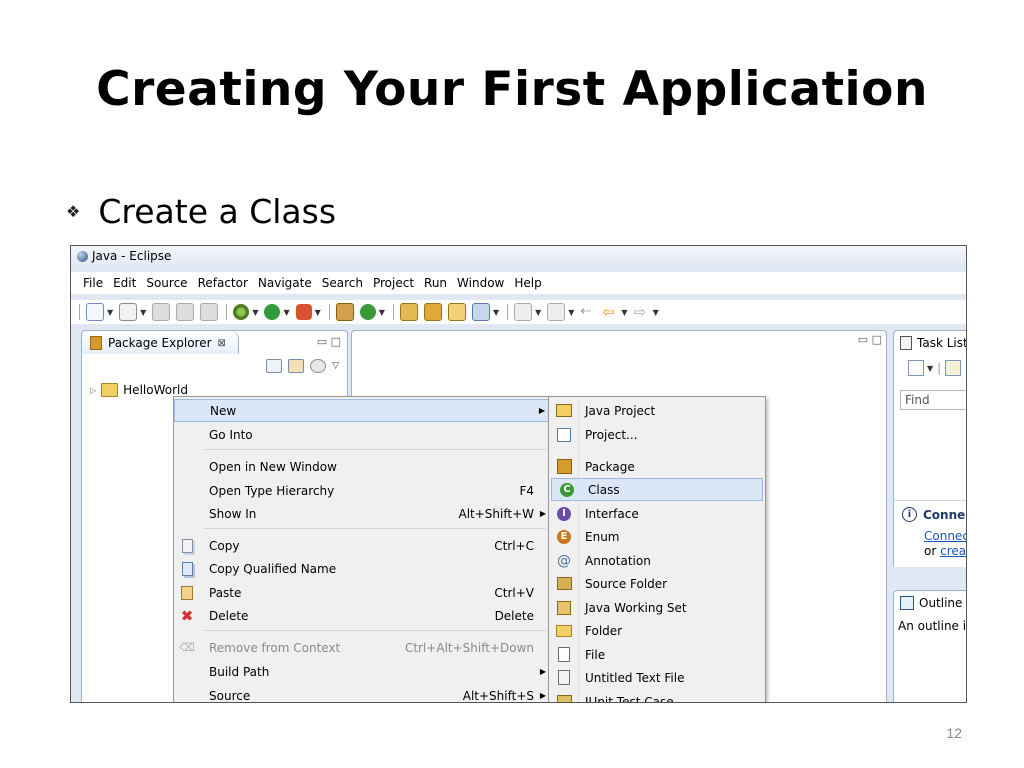 Image resolution: width=1024 pixels, height=768 pixels. I want to click on submenu-item-enum: E Enum, so click(657, 536).